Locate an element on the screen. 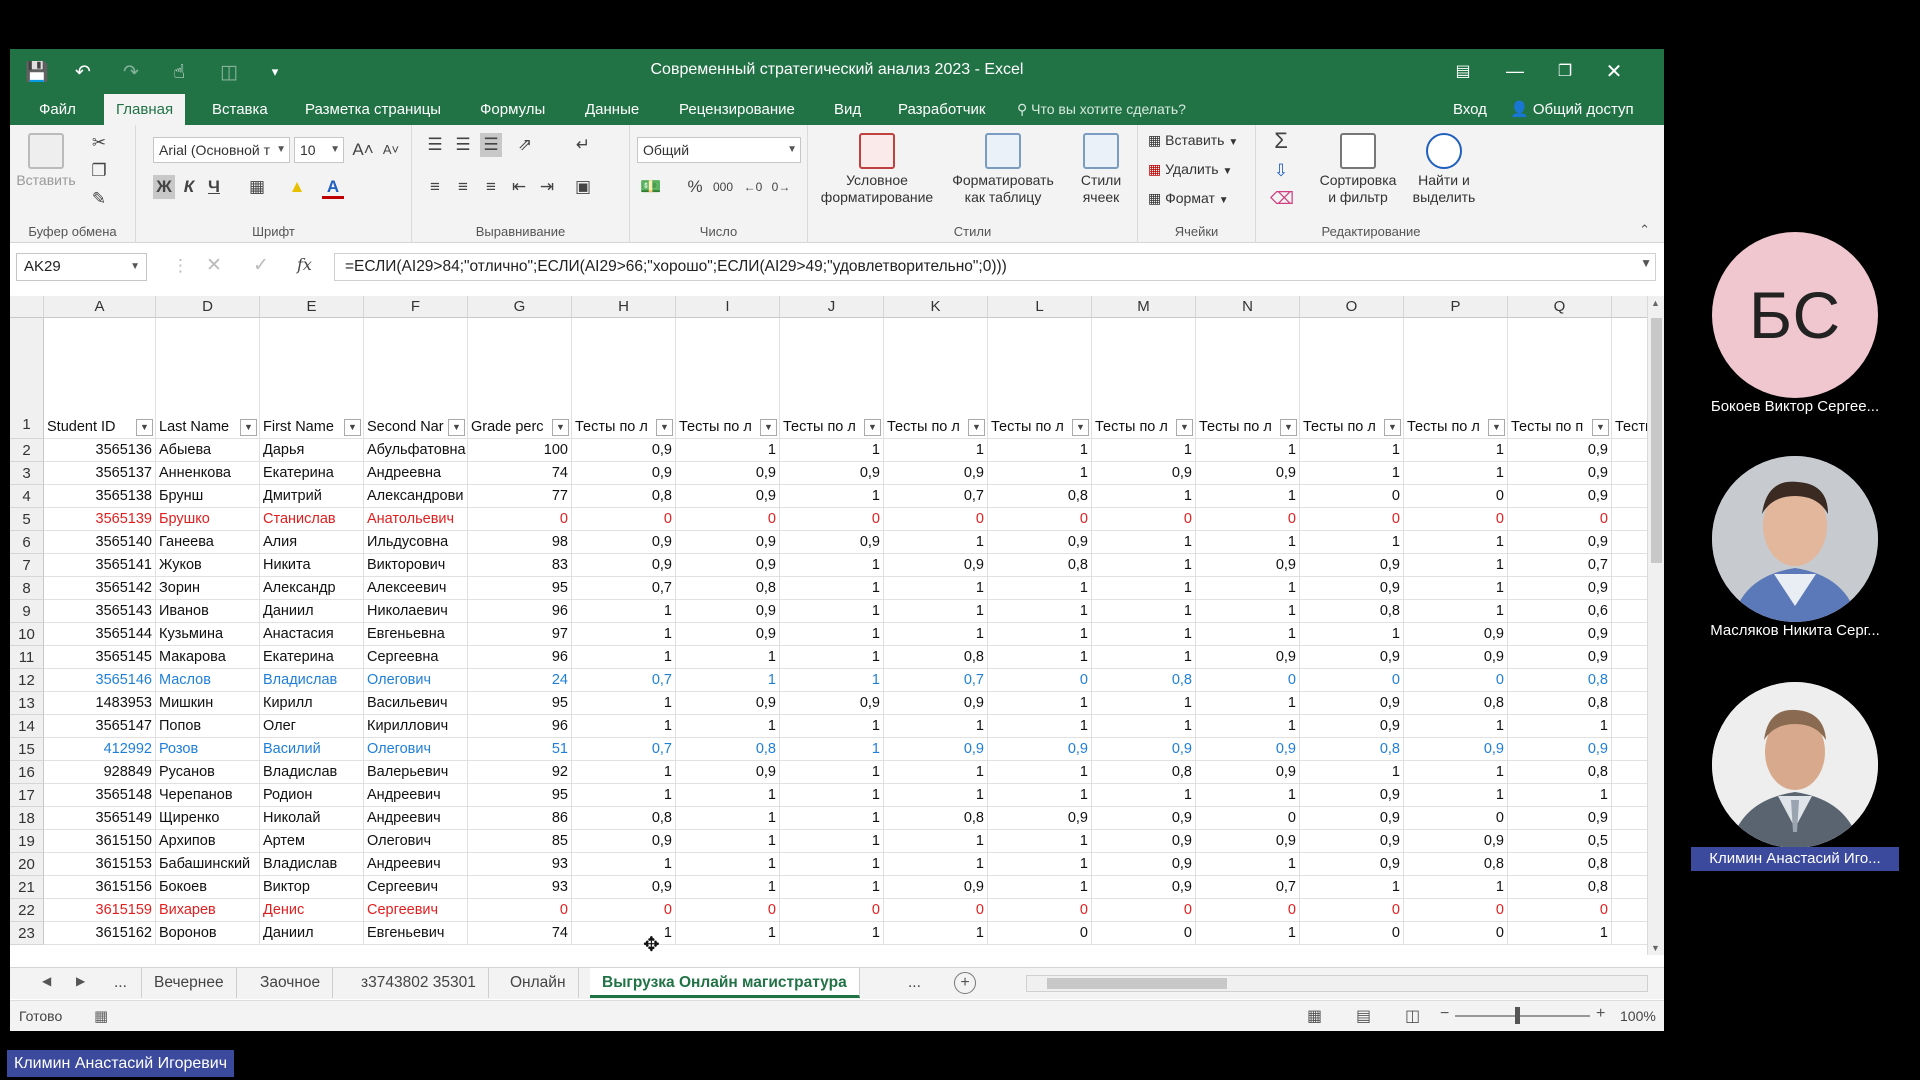 Image resolution: width=1920 pixels, height=1080 pixels. grid-cell: Виктор is located at coordinates (312, 887).